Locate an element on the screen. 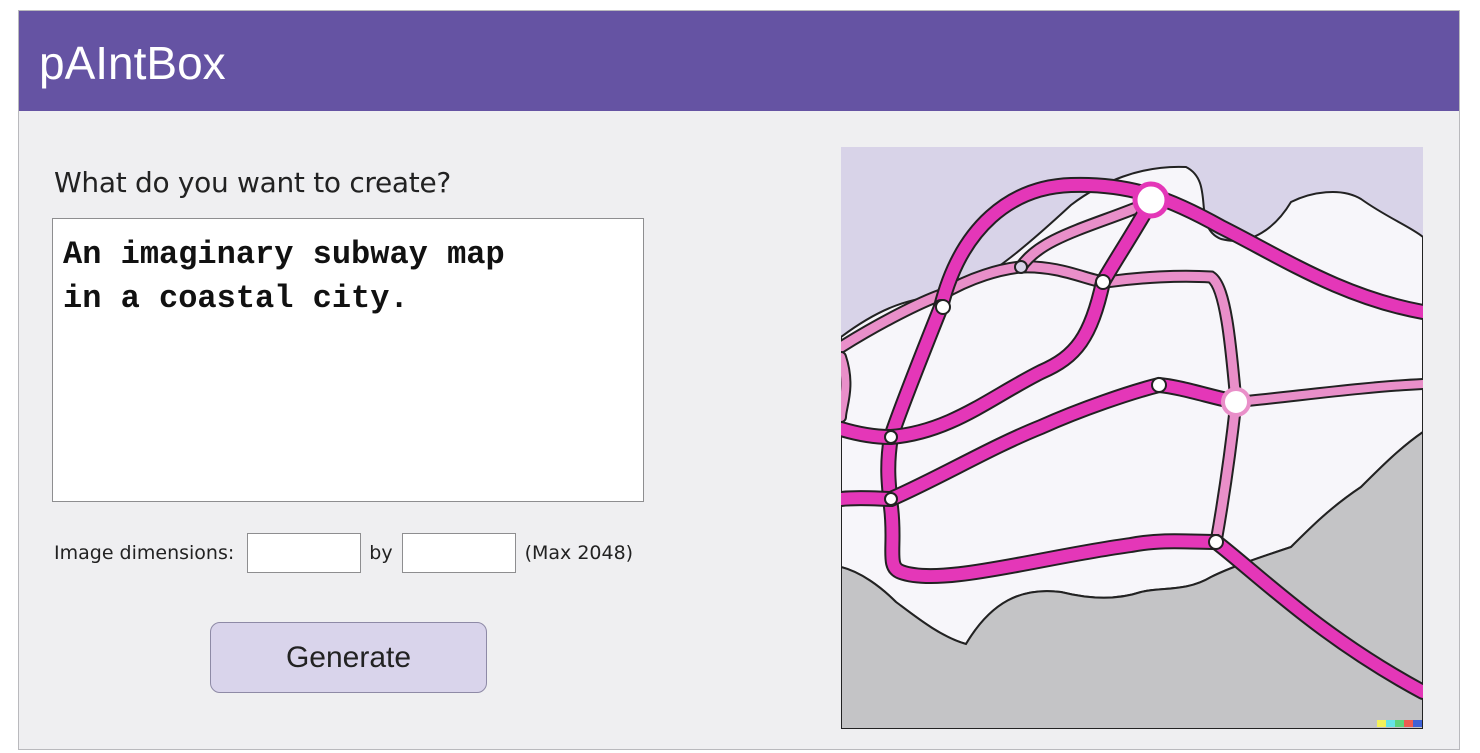 This screenshot has width=1480, height=753. app-title: pAIntBox is located at coordinates (132, 63).